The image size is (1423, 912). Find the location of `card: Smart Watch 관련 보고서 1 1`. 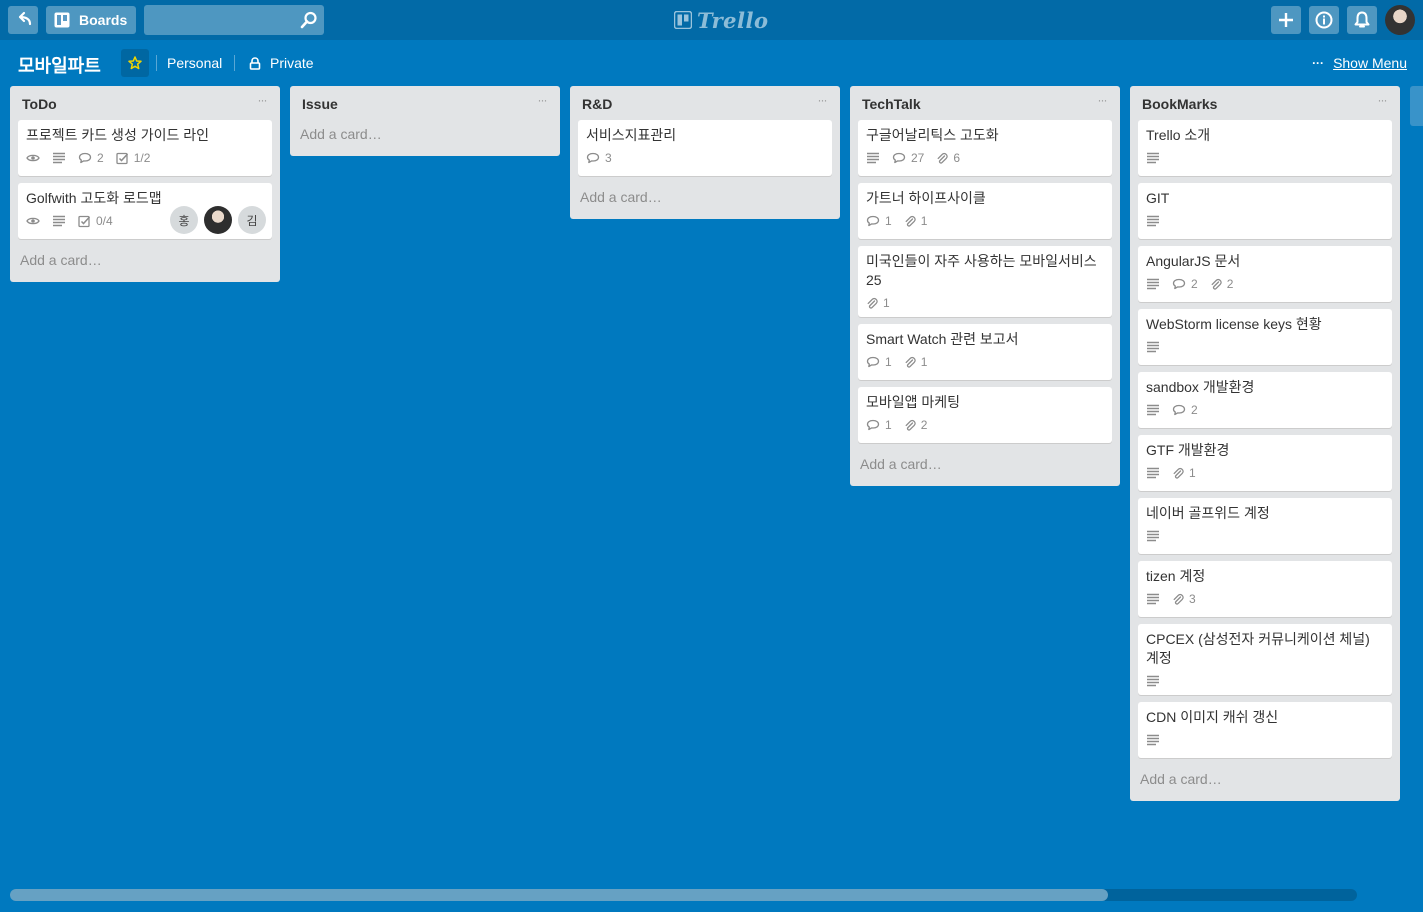

card: Smart Watch 관련 보고서 1 1 is located at coordinates (985, 352).